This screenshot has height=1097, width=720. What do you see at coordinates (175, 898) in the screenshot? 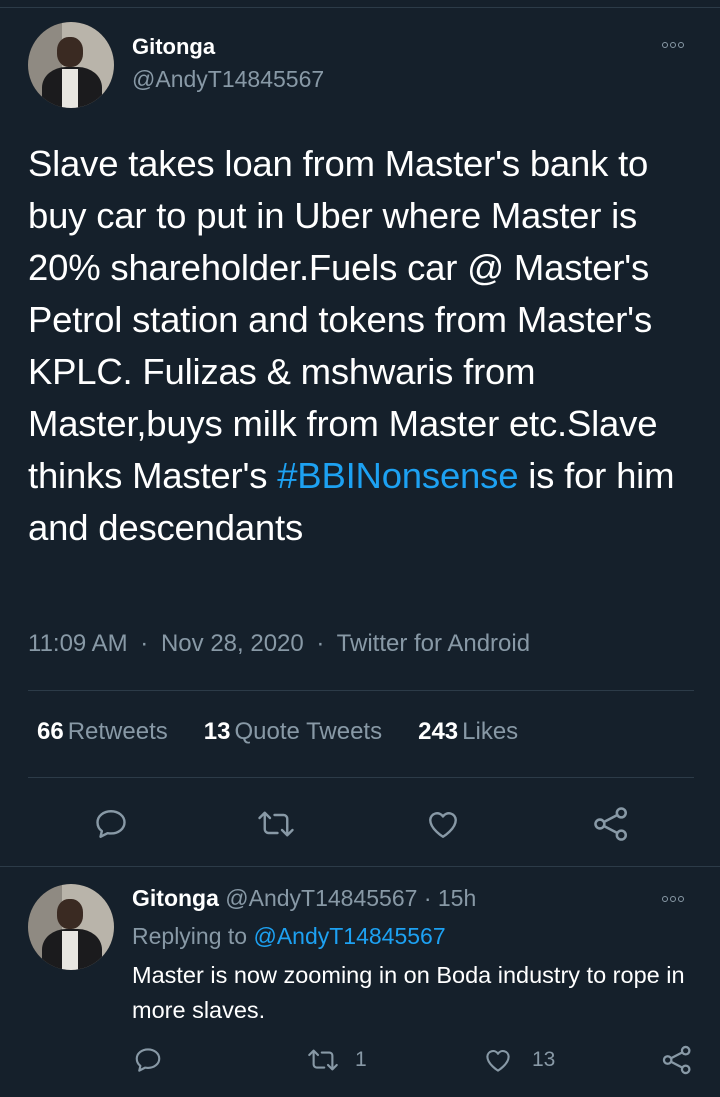
I see `reply-author-name: Gitonga` at bounding box center [175, 898].